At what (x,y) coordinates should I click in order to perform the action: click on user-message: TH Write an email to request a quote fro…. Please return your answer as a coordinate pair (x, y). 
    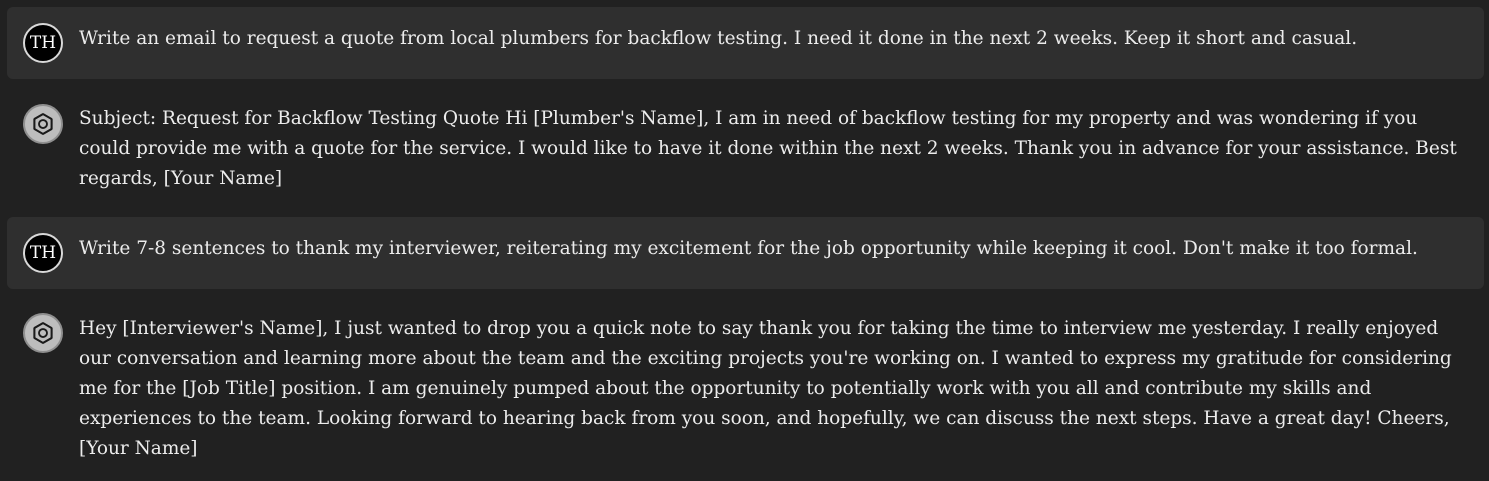
    Looking at the image, I should click on (745, 43).